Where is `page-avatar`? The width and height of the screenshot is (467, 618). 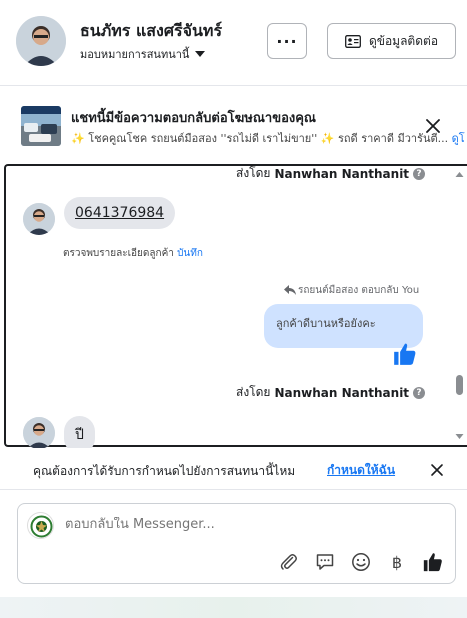 page-avatar is located at coordinates (40, 525).